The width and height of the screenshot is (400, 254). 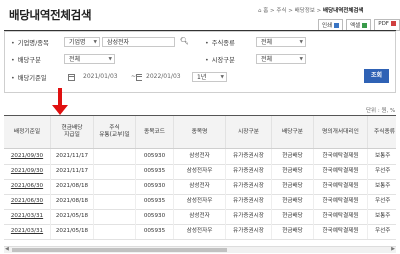 I want to click on search-button: 조회, so click(x=376, y=76).